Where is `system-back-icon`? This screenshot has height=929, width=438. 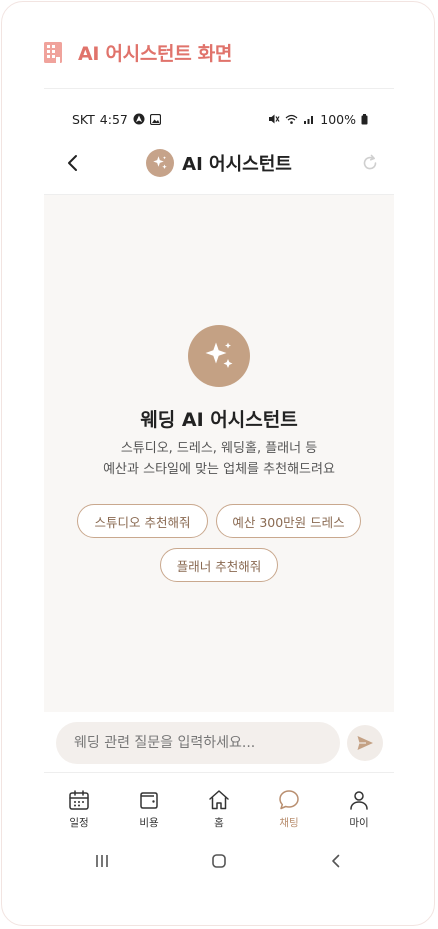
system-back-icon is located at coordinates (335, 861).